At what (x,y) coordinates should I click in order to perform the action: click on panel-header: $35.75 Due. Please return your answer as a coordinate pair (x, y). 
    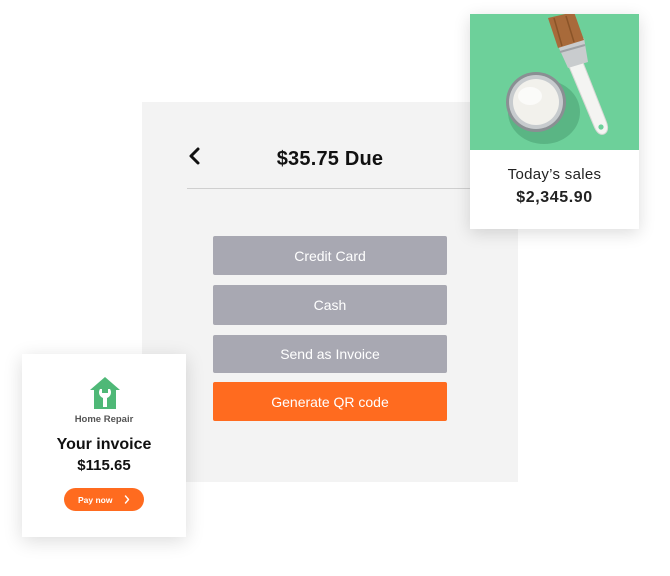
    Looking at the image, I should click on (330, 163).